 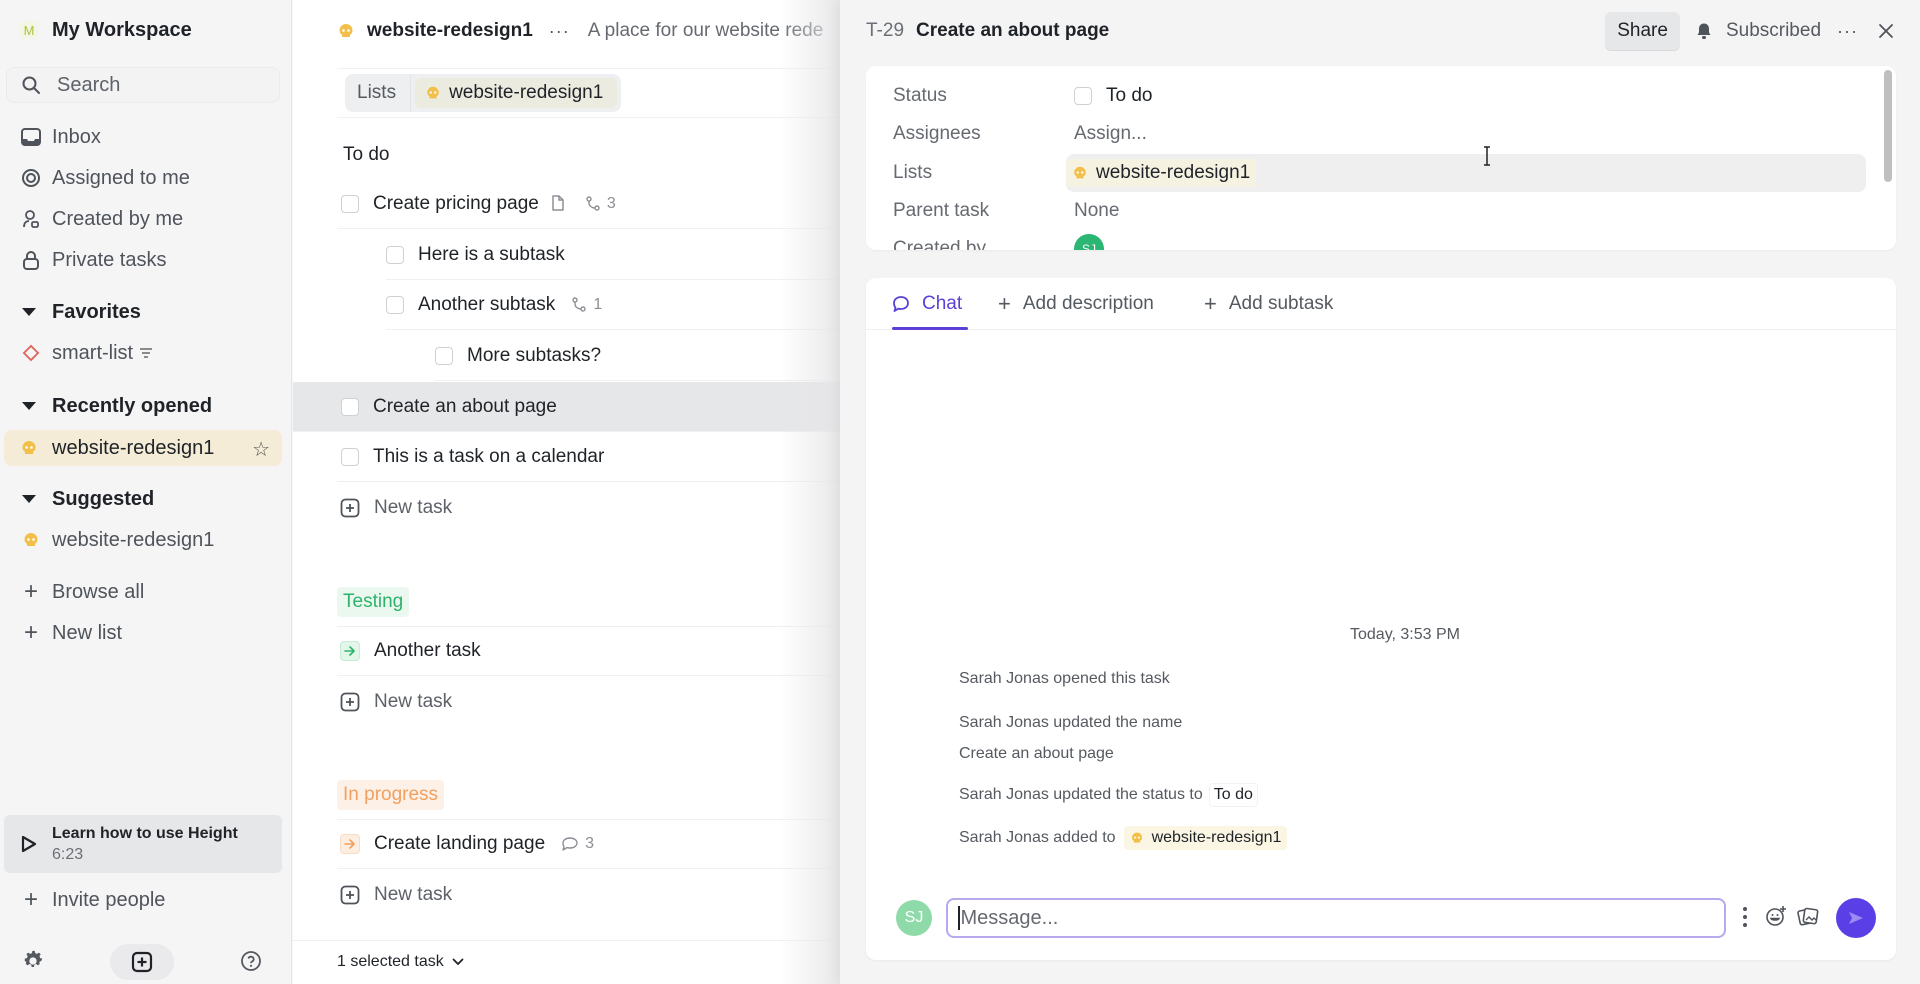 I want to click on task-title: Create an about page, so click(x=1012, y=31).